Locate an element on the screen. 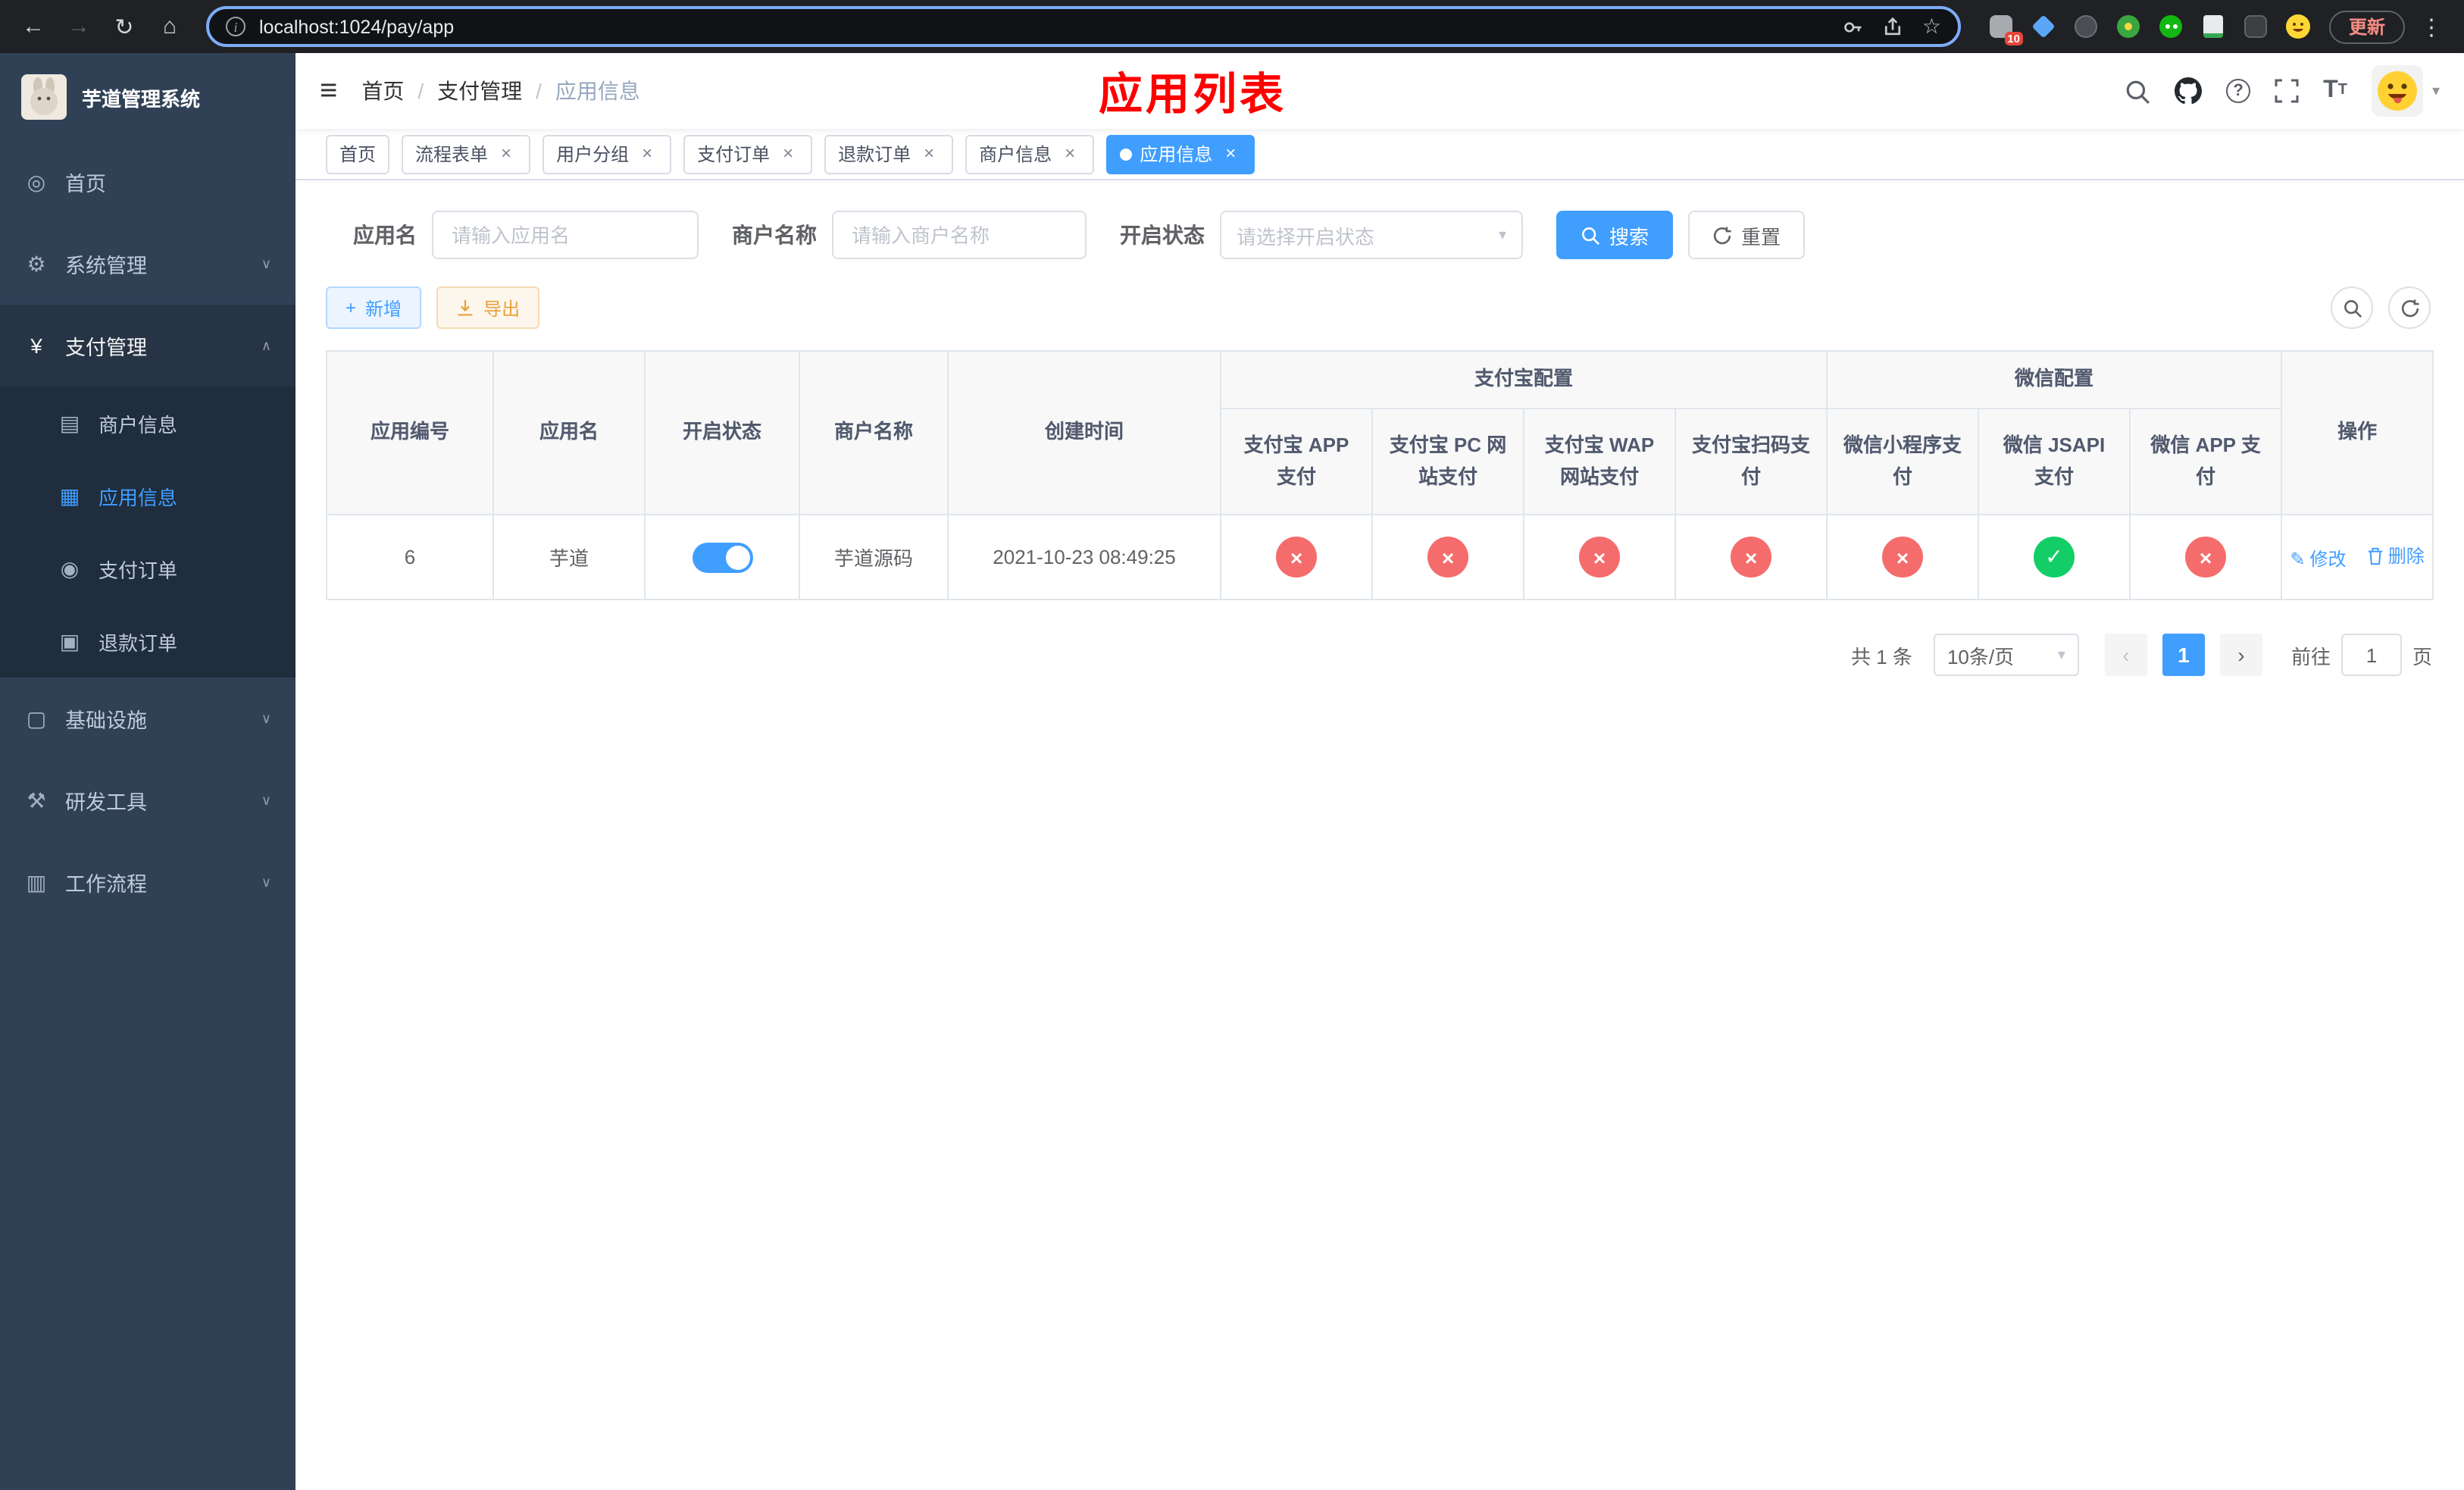 The width and height of the screenshot is (2464, 1490). url-text: localhost:1024/pay/app is located at coordinates (357, 27).